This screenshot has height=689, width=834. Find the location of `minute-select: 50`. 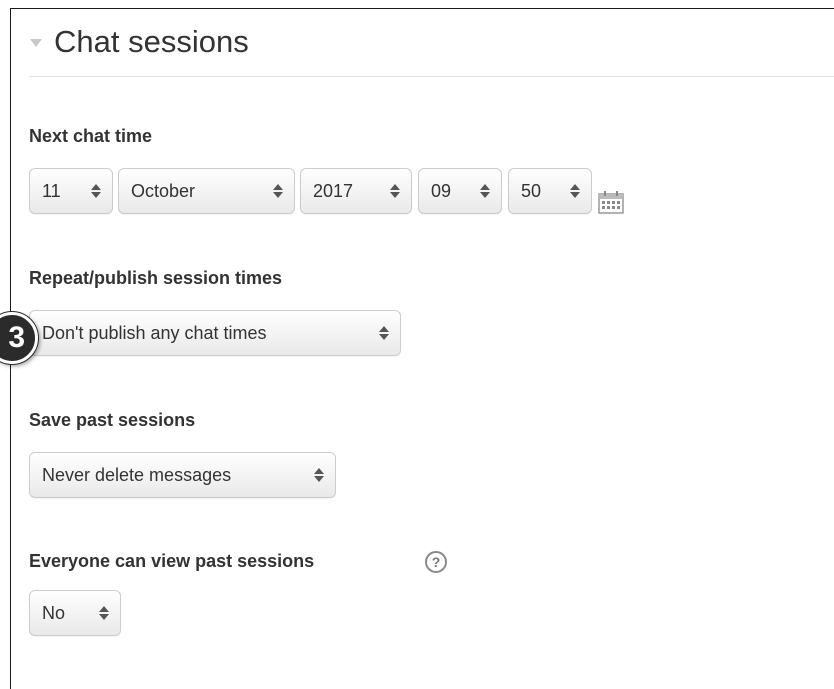

minute-select: 50 is located at coordinates (550, 191).